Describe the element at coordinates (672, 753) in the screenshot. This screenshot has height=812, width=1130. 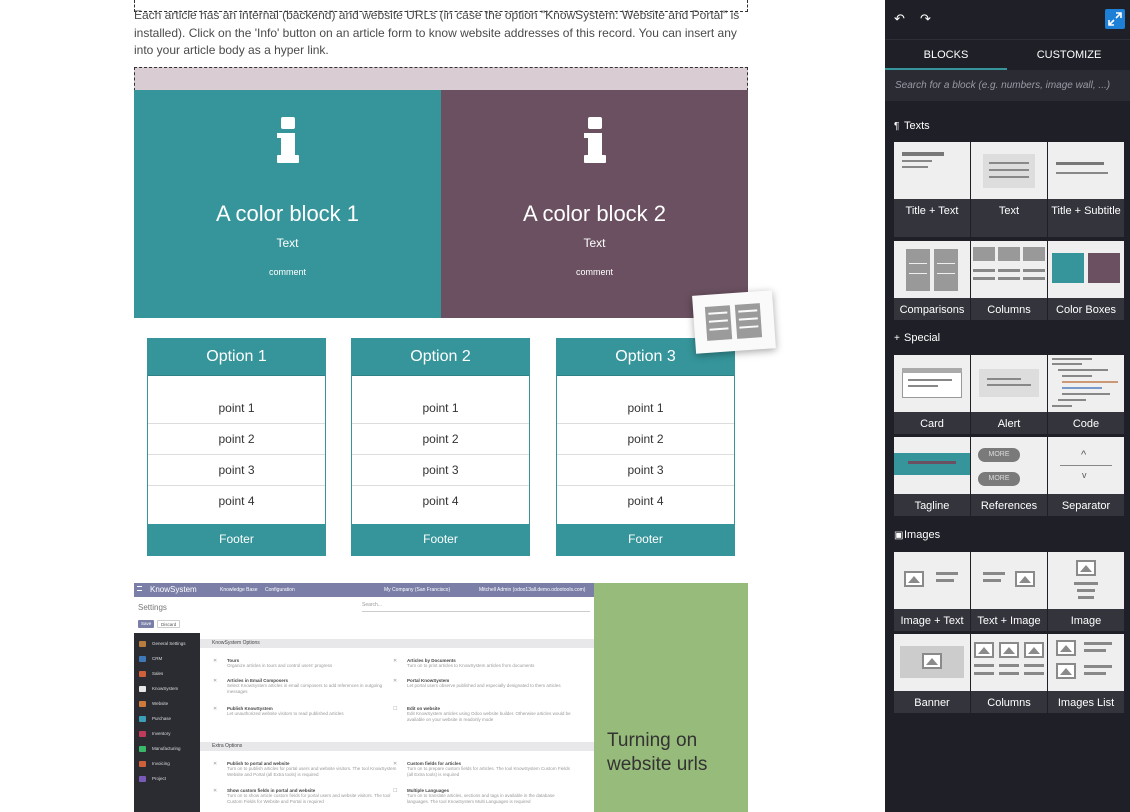
I see `green-block-text: Turning on website urls` at that location.